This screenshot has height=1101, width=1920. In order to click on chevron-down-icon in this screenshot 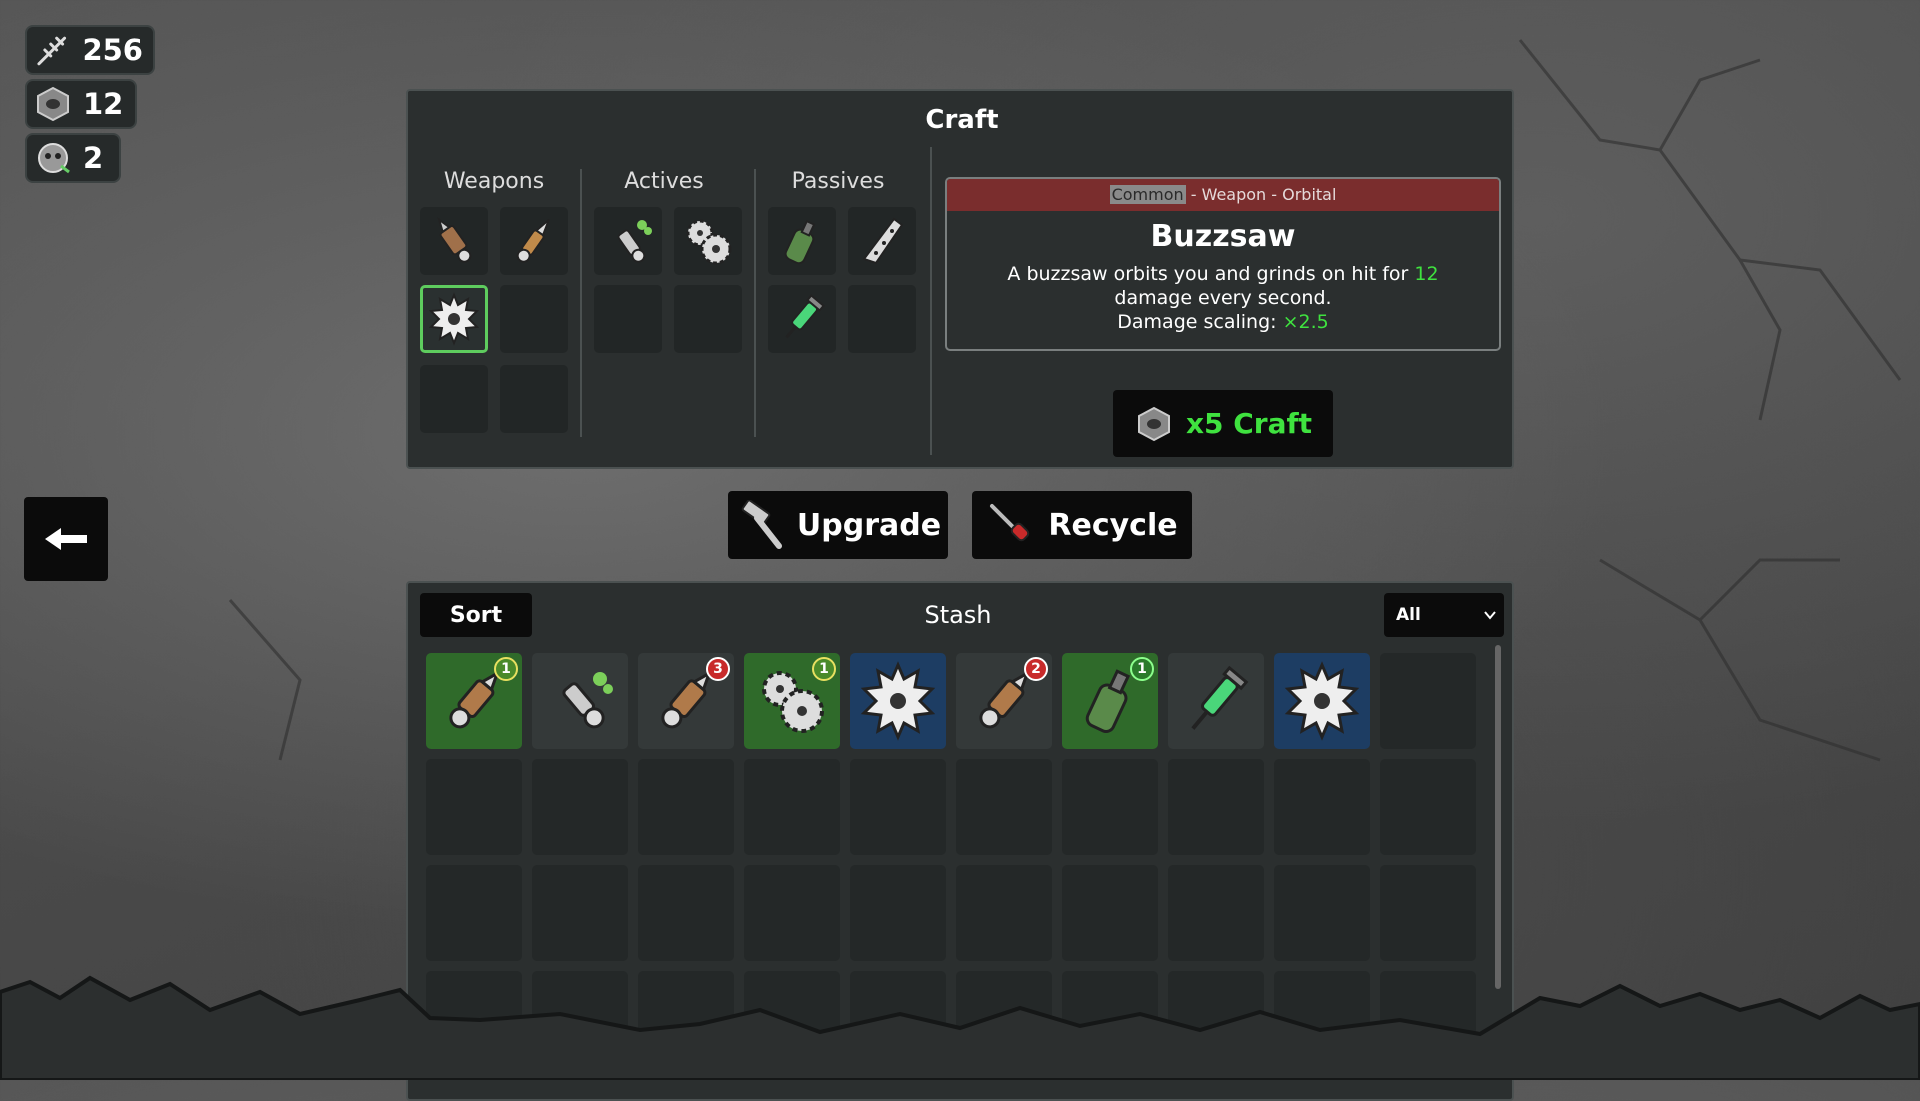, I will do `click(1490, 615)`.